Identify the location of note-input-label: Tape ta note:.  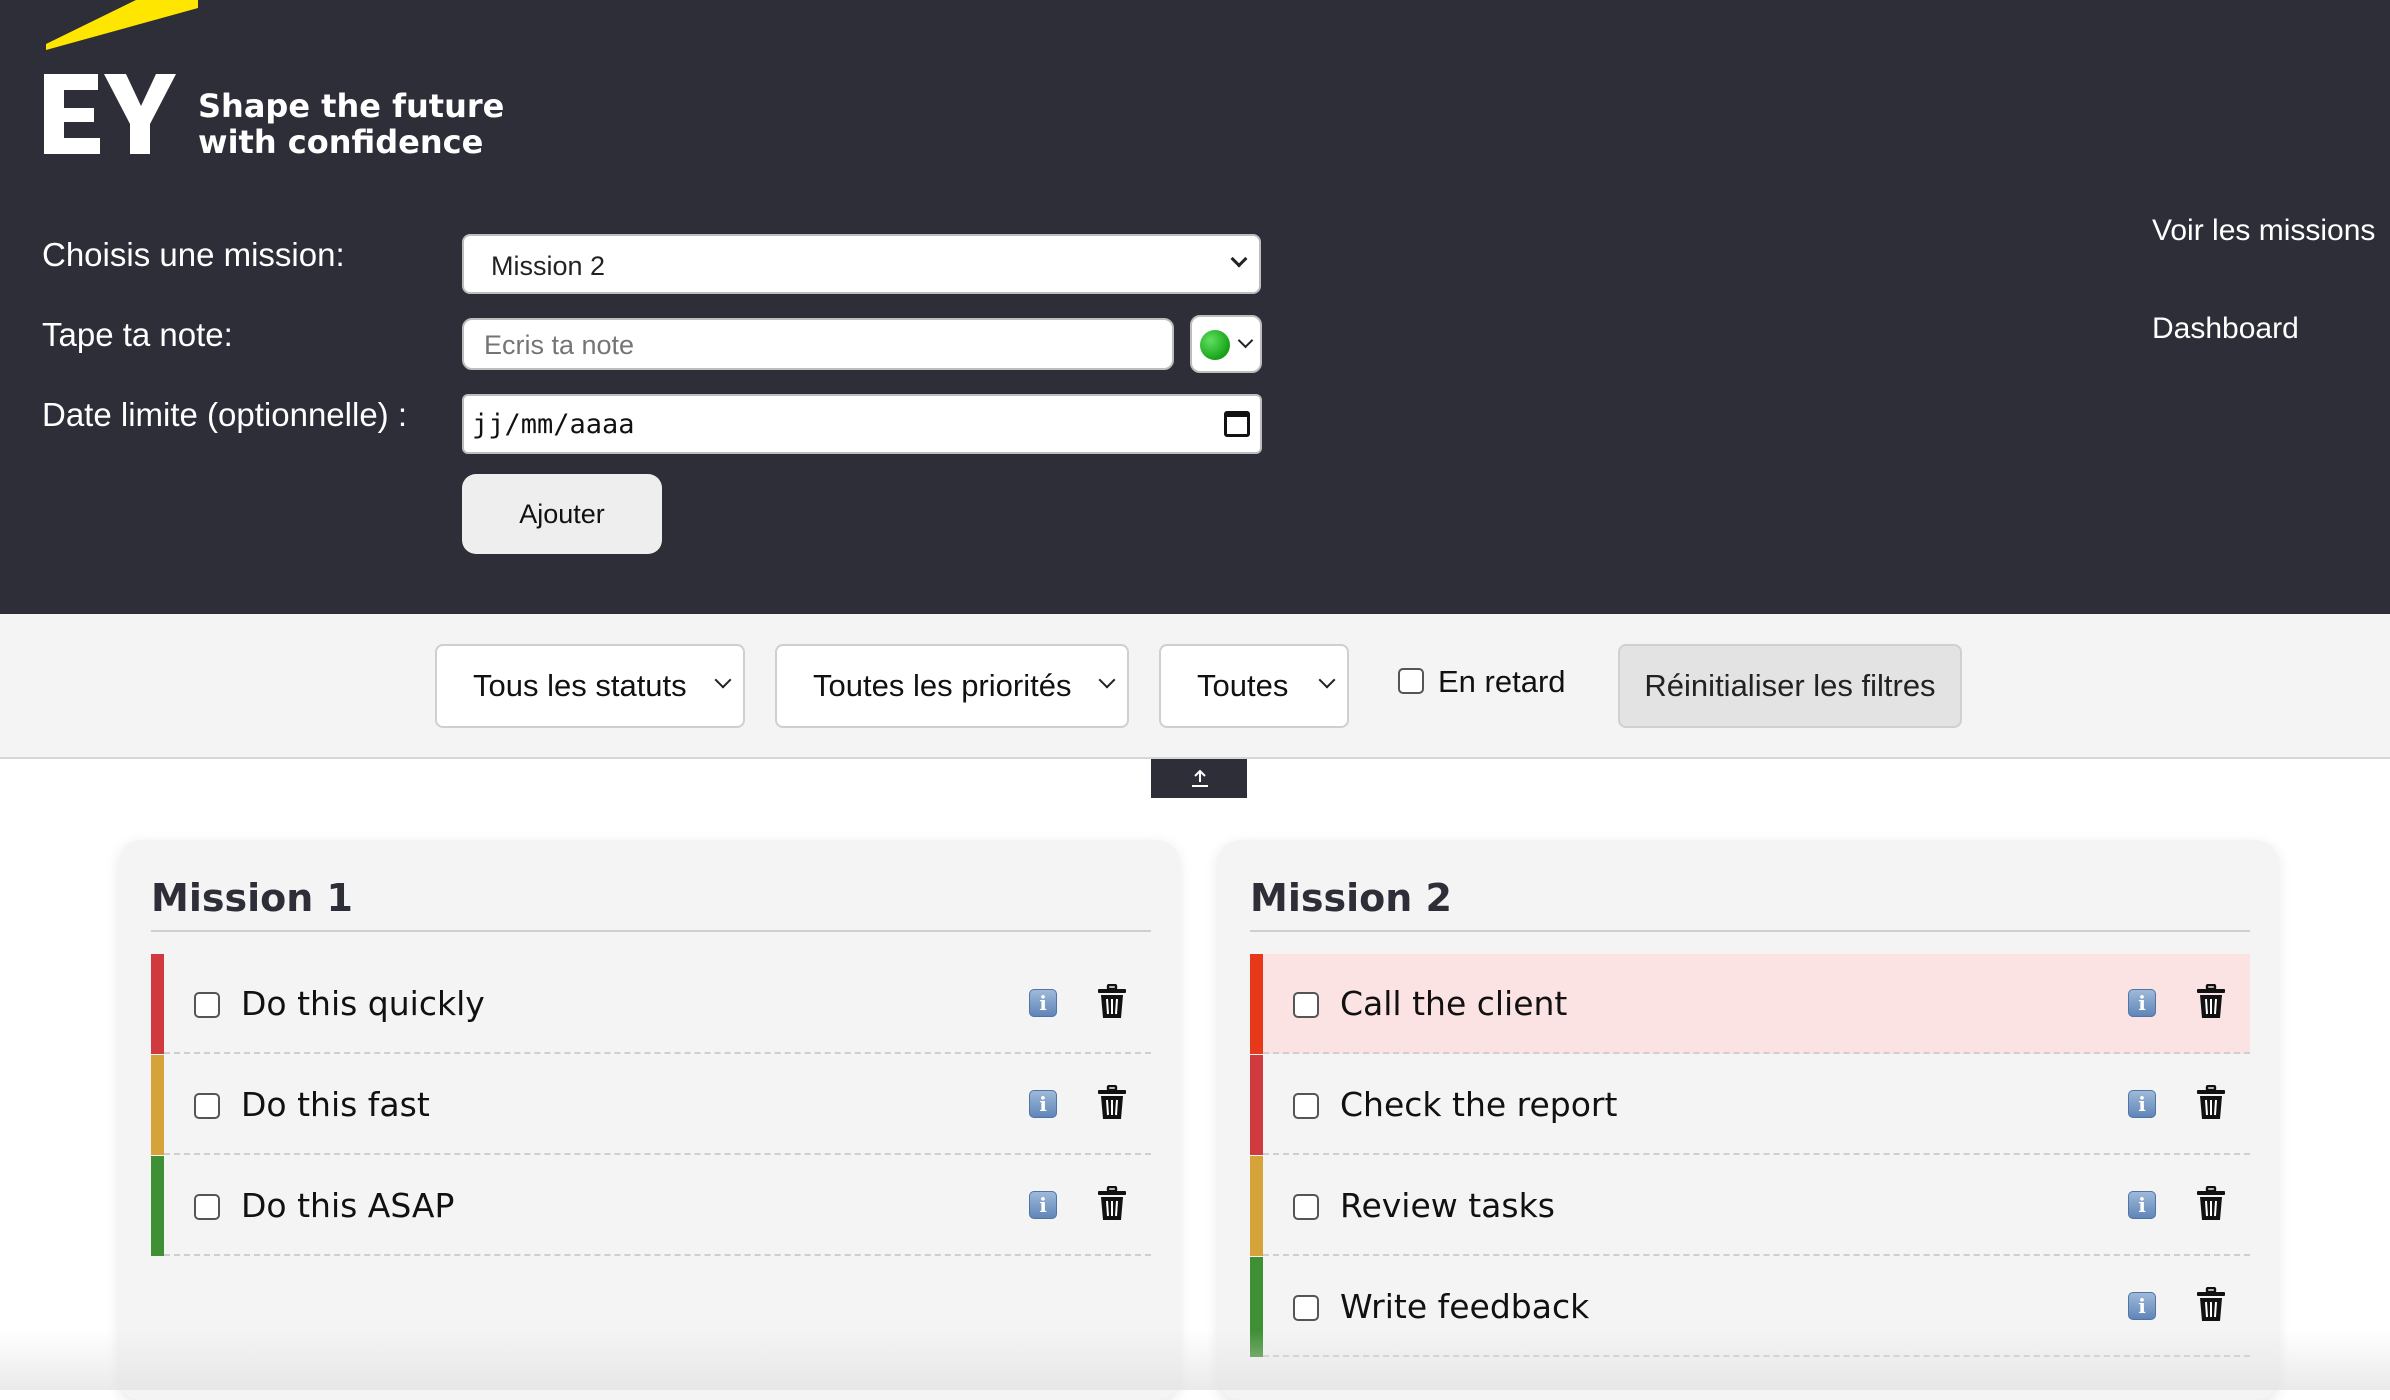
(137, 334).